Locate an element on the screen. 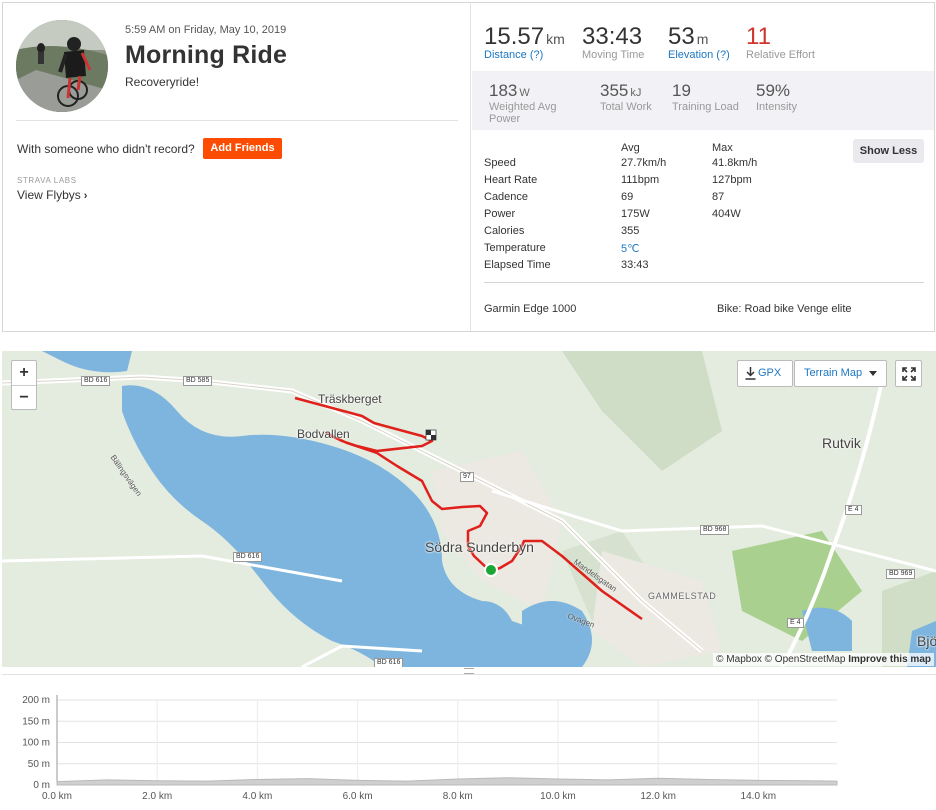 The height and width of the screenshot is (810, 936). stat-moving-time: 33:43 Moving Time is located at coordinates (613, 42).